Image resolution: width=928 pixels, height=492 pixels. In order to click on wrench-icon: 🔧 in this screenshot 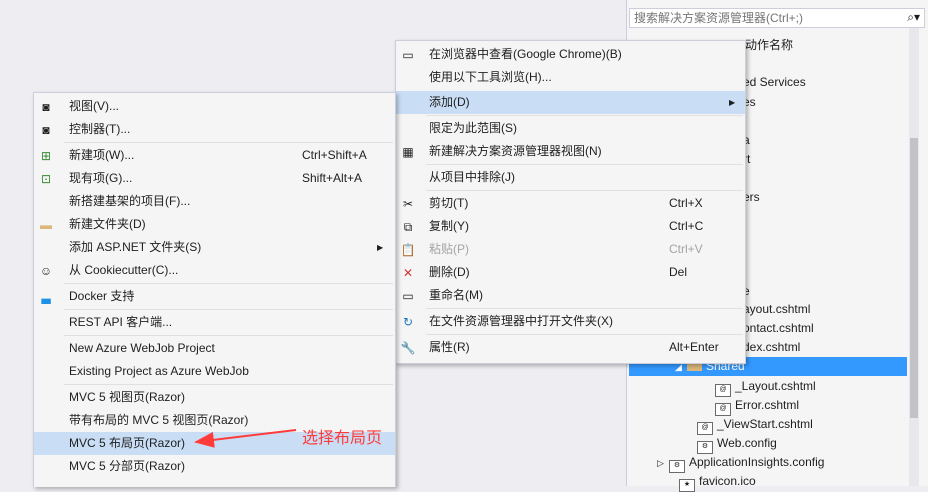, I will do `click(408, 348)`.